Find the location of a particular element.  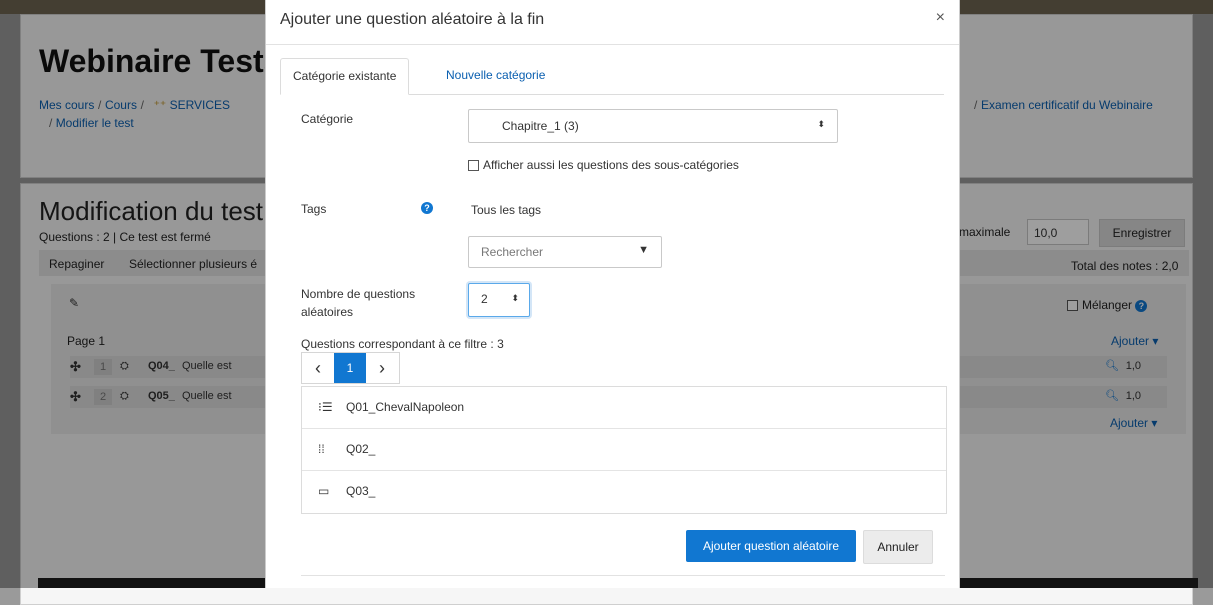

help-icon: ? is located at coordinates (427, 208).